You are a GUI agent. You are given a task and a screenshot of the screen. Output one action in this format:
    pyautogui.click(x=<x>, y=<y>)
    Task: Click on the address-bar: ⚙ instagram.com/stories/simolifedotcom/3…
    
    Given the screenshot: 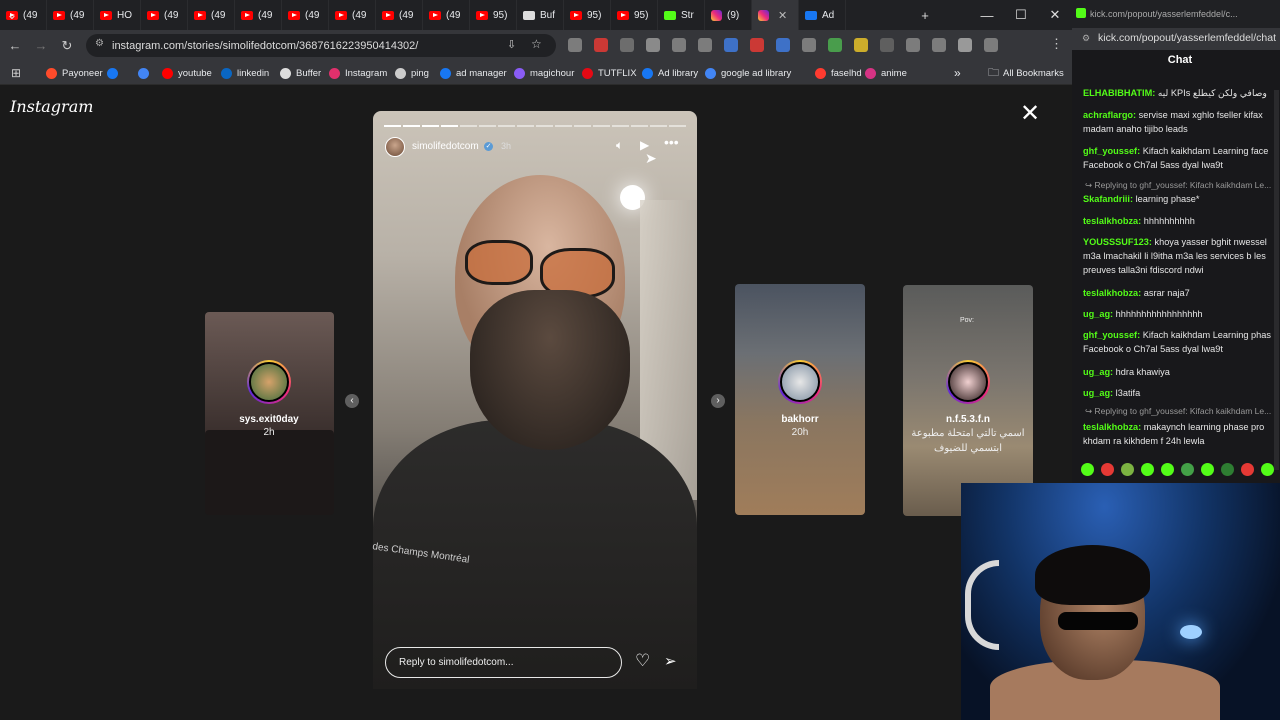 What is the action you would take?
    pyautogui.click(x=321, y=45)
    